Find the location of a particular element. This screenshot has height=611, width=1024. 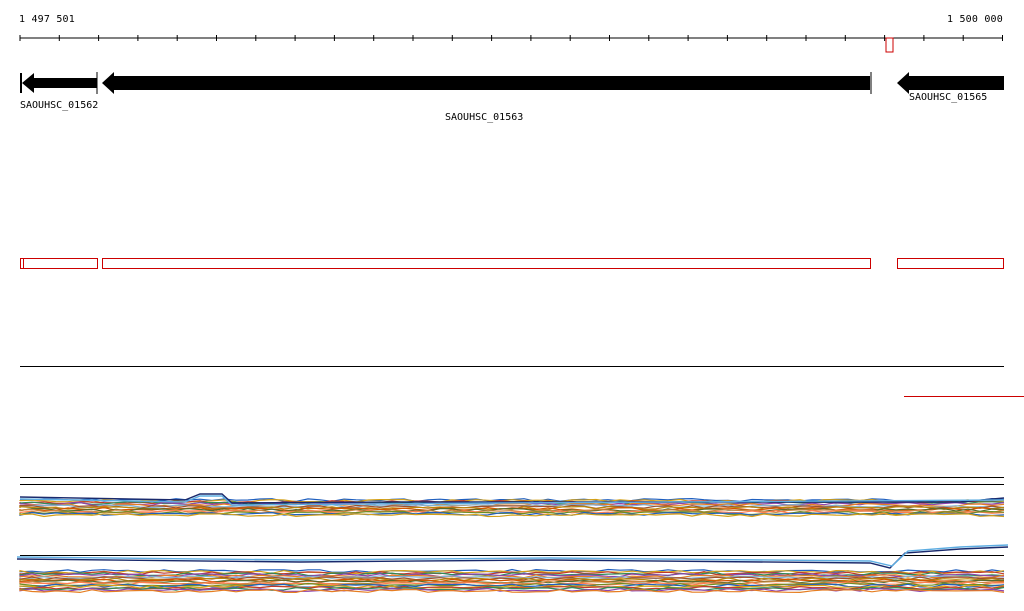

feature-track is located at coordinates (512, 263).